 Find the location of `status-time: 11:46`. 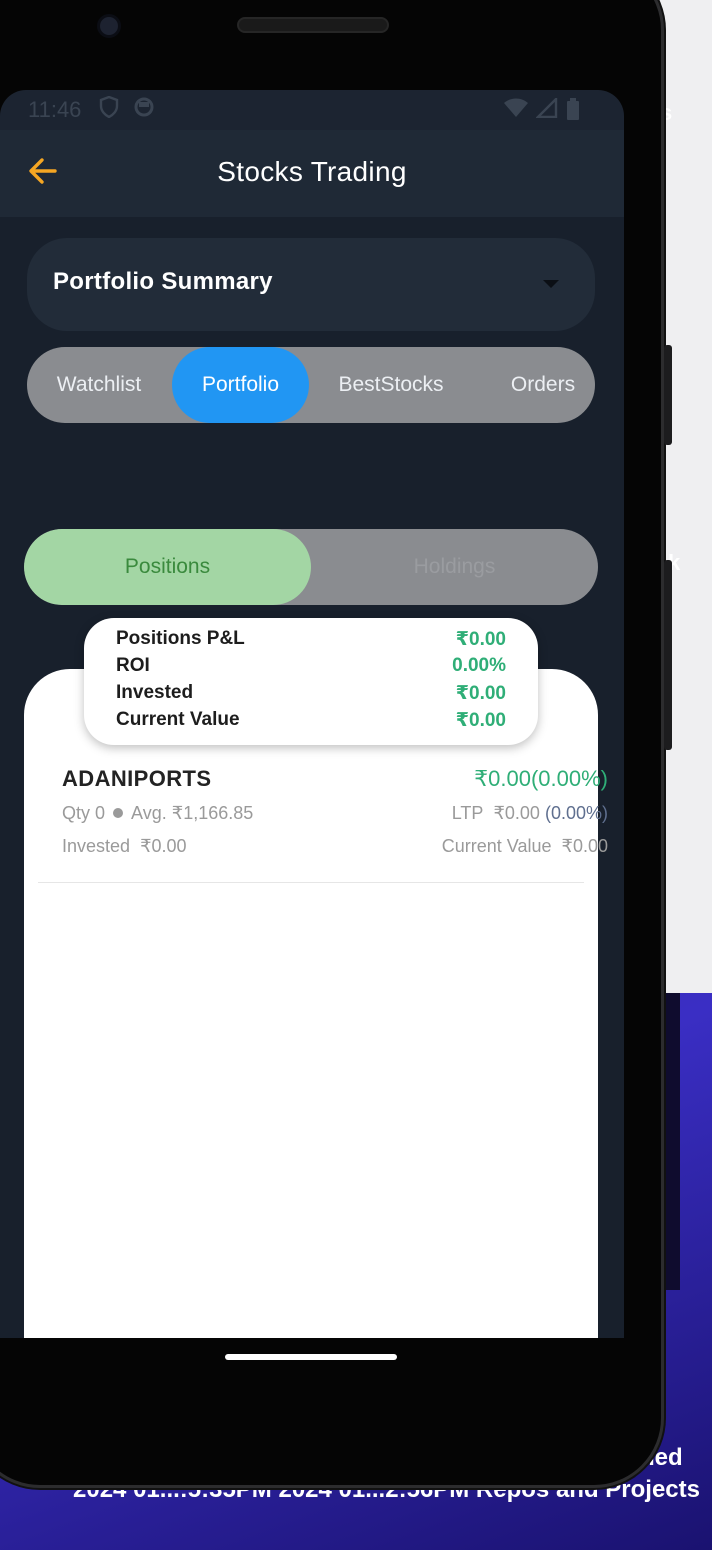

status-time: 11:46 is located at coordinates (55, 109).